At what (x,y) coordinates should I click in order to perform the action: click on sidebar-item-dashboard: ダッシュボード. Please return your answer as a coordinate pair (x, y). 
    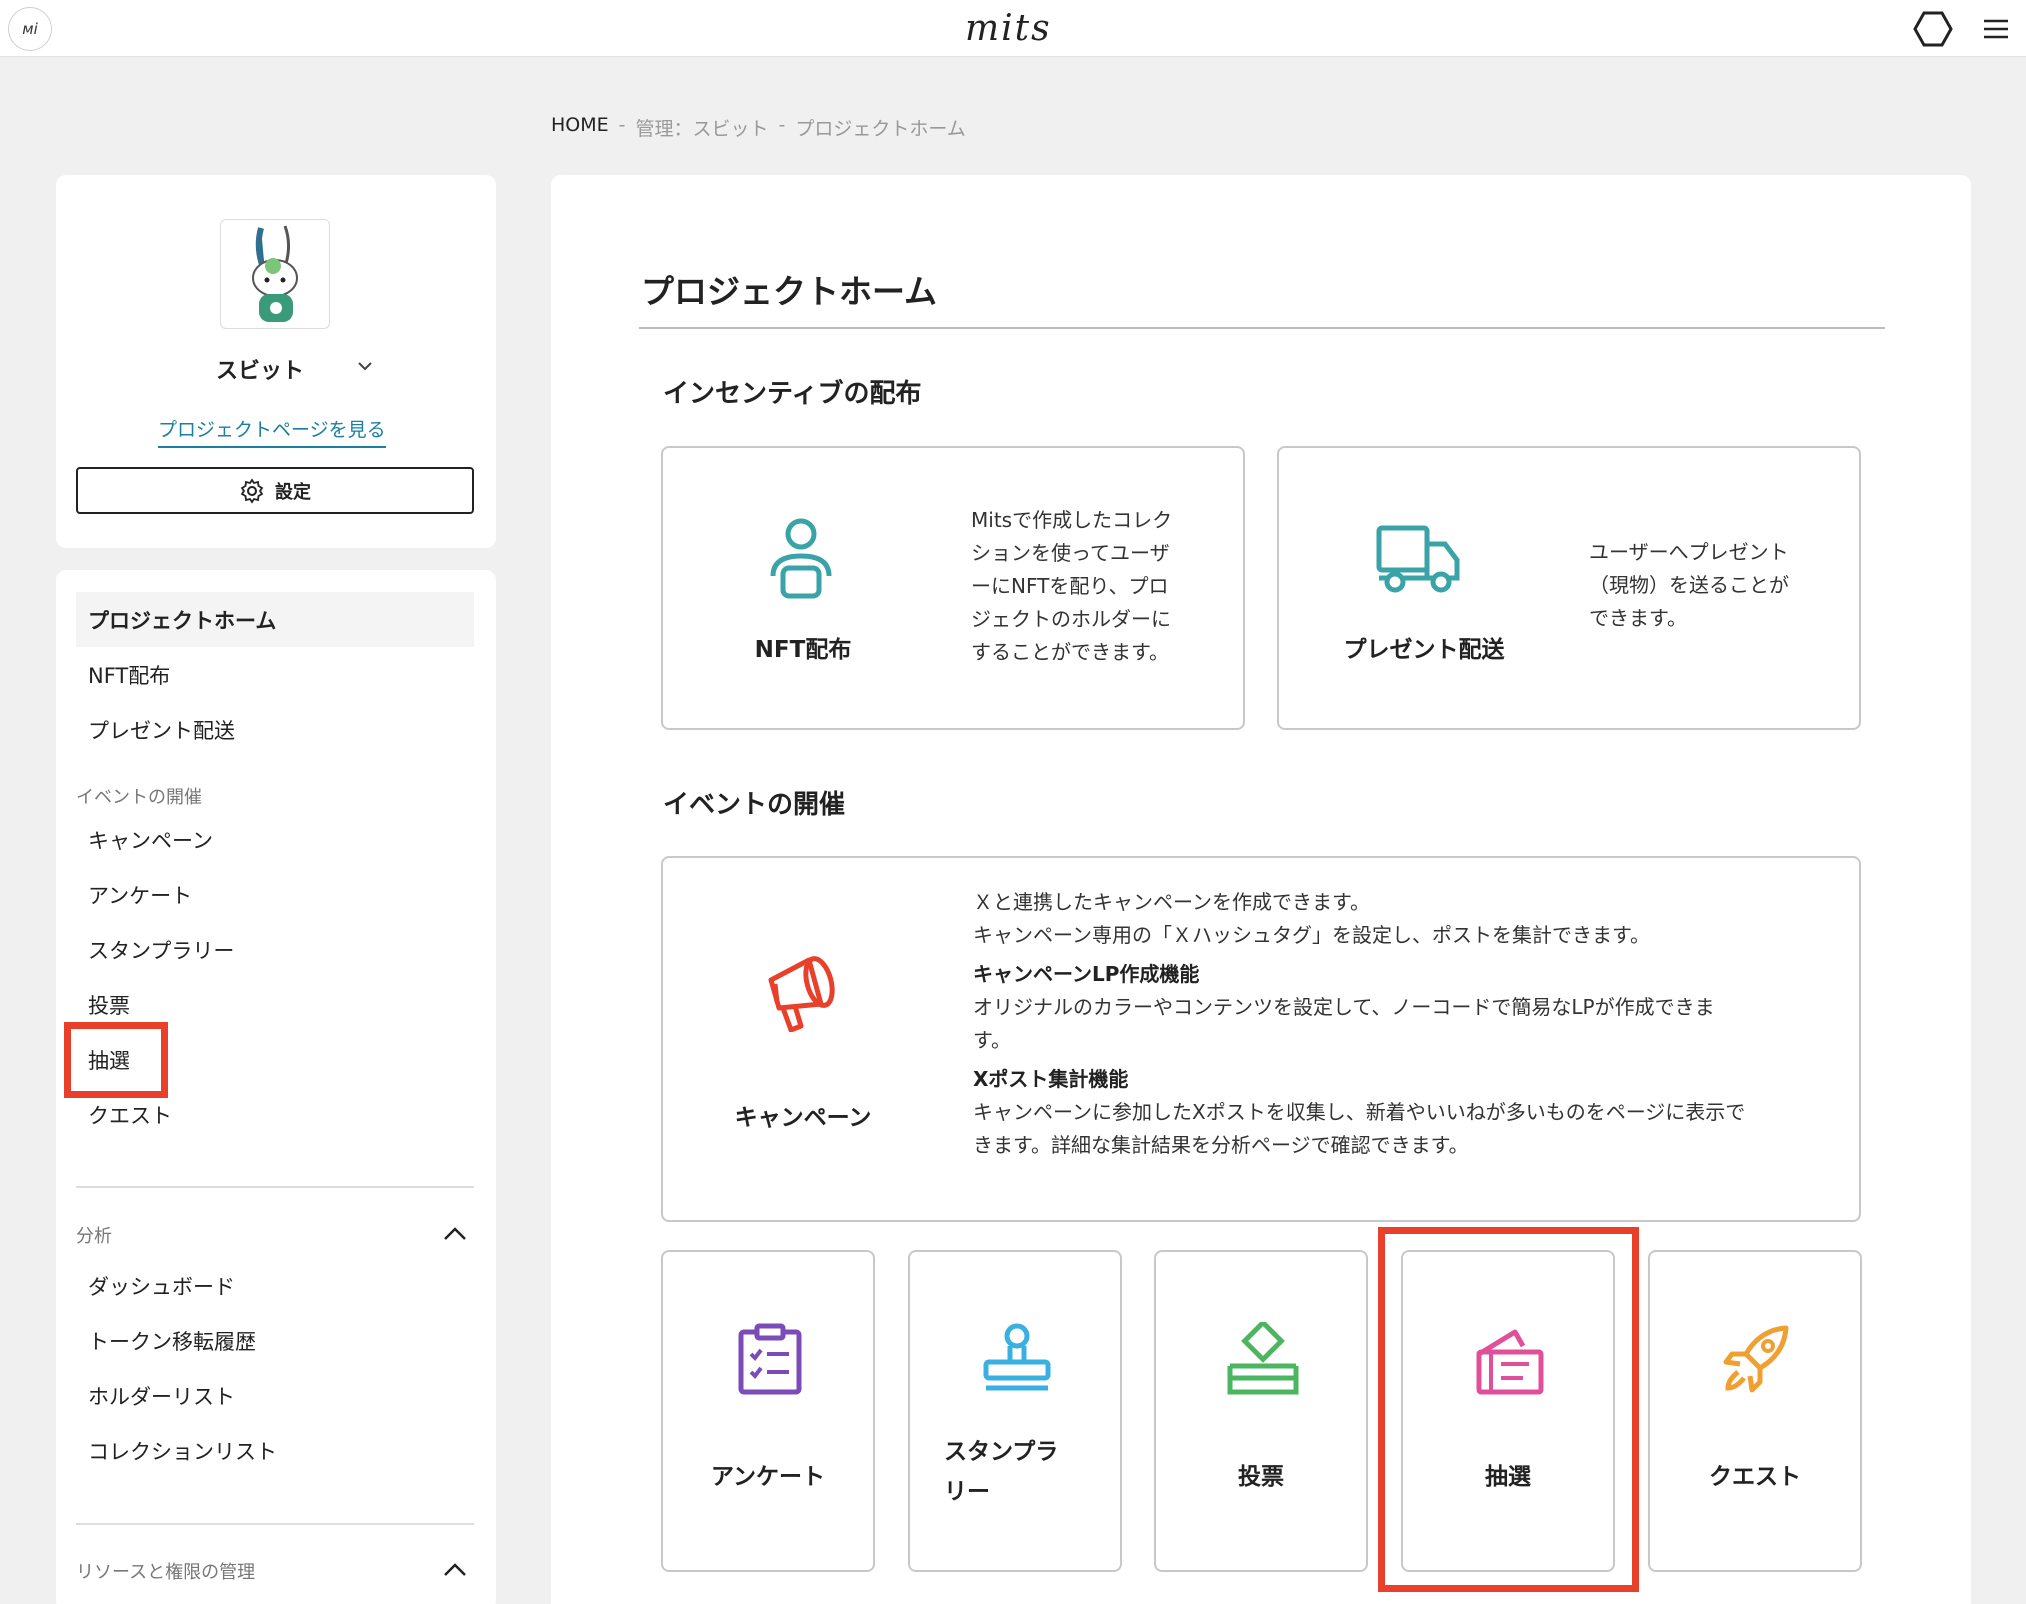
    Looking at the image, I should click on (275, 1285).